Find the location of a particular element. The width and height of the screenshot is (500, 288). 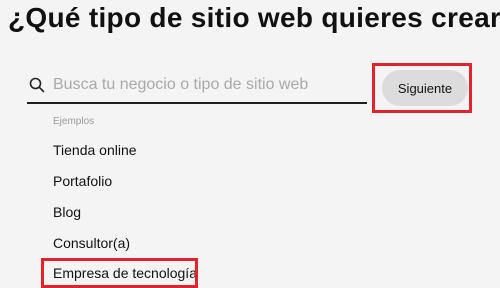

search-bar is located at coordinates (197, 87).